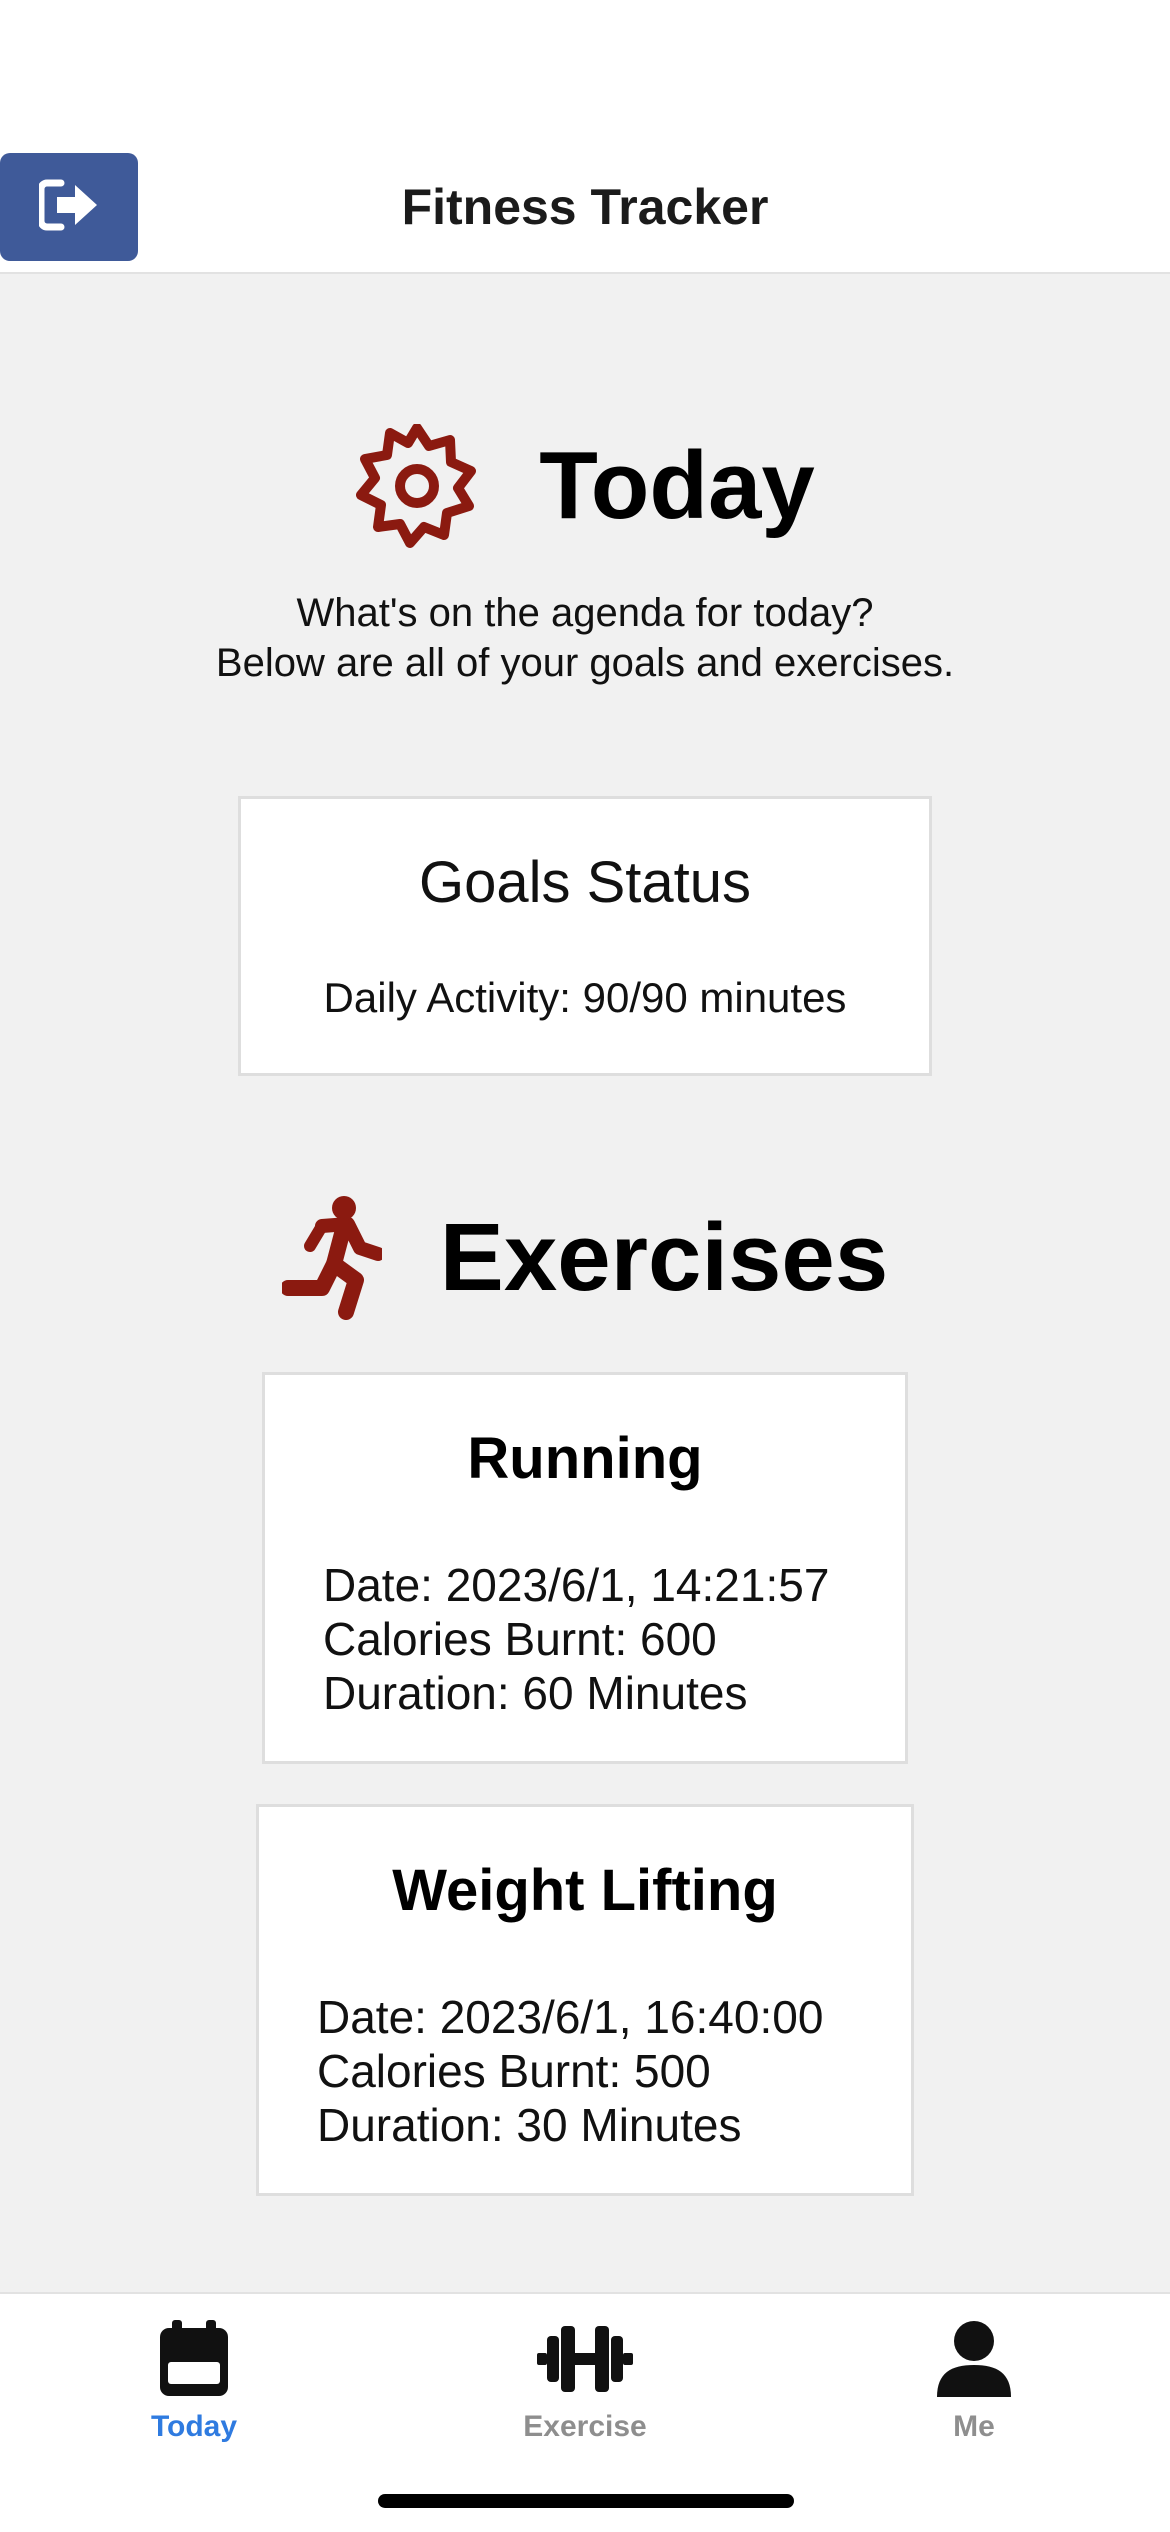 The width and height of the screenshot is (1170, 2532). I want to click on exercises-heading-text: Exercises, so click(664, 1257).